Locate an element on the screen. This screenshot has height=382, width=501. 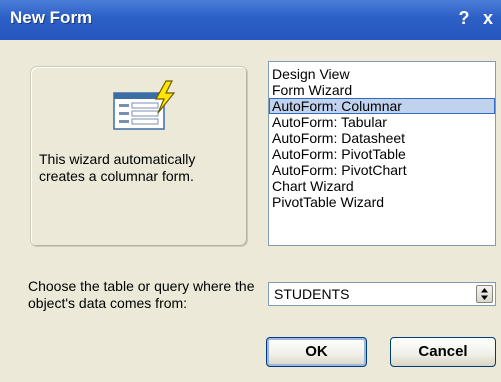
up-down-arrows-icon is located at coordinates (484, 294).